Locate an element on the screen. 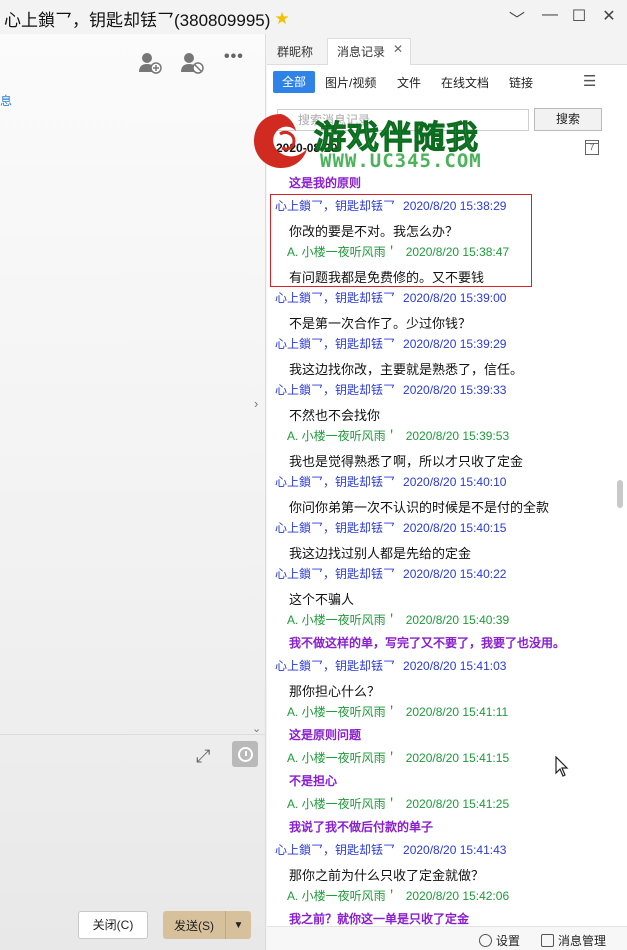  message-text: 不然也不会找你 is located at coordinates (335, 415).